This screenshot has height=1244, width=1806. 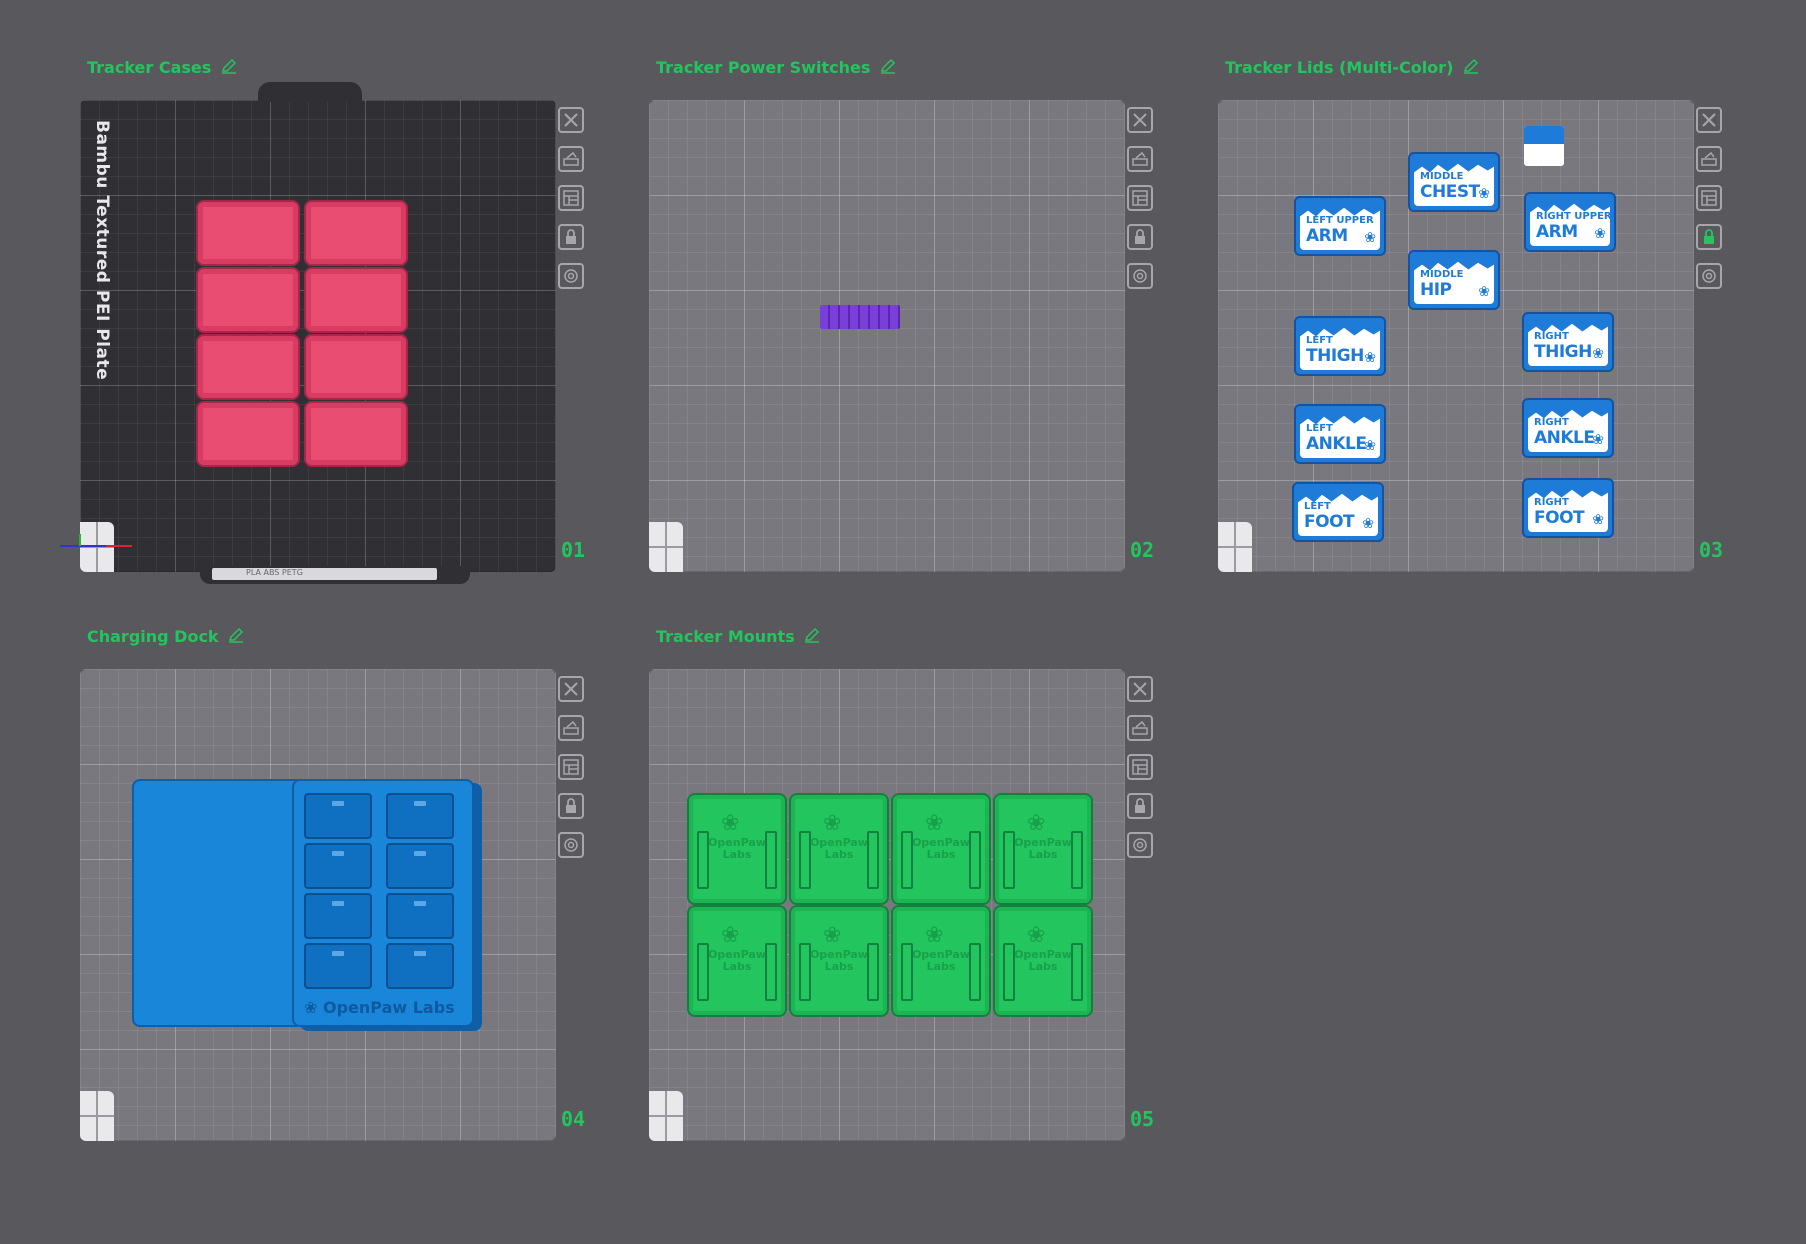 I want to click on lid-left-thigh: LEFT THIGH ❀, so click(x=1340, y=346).